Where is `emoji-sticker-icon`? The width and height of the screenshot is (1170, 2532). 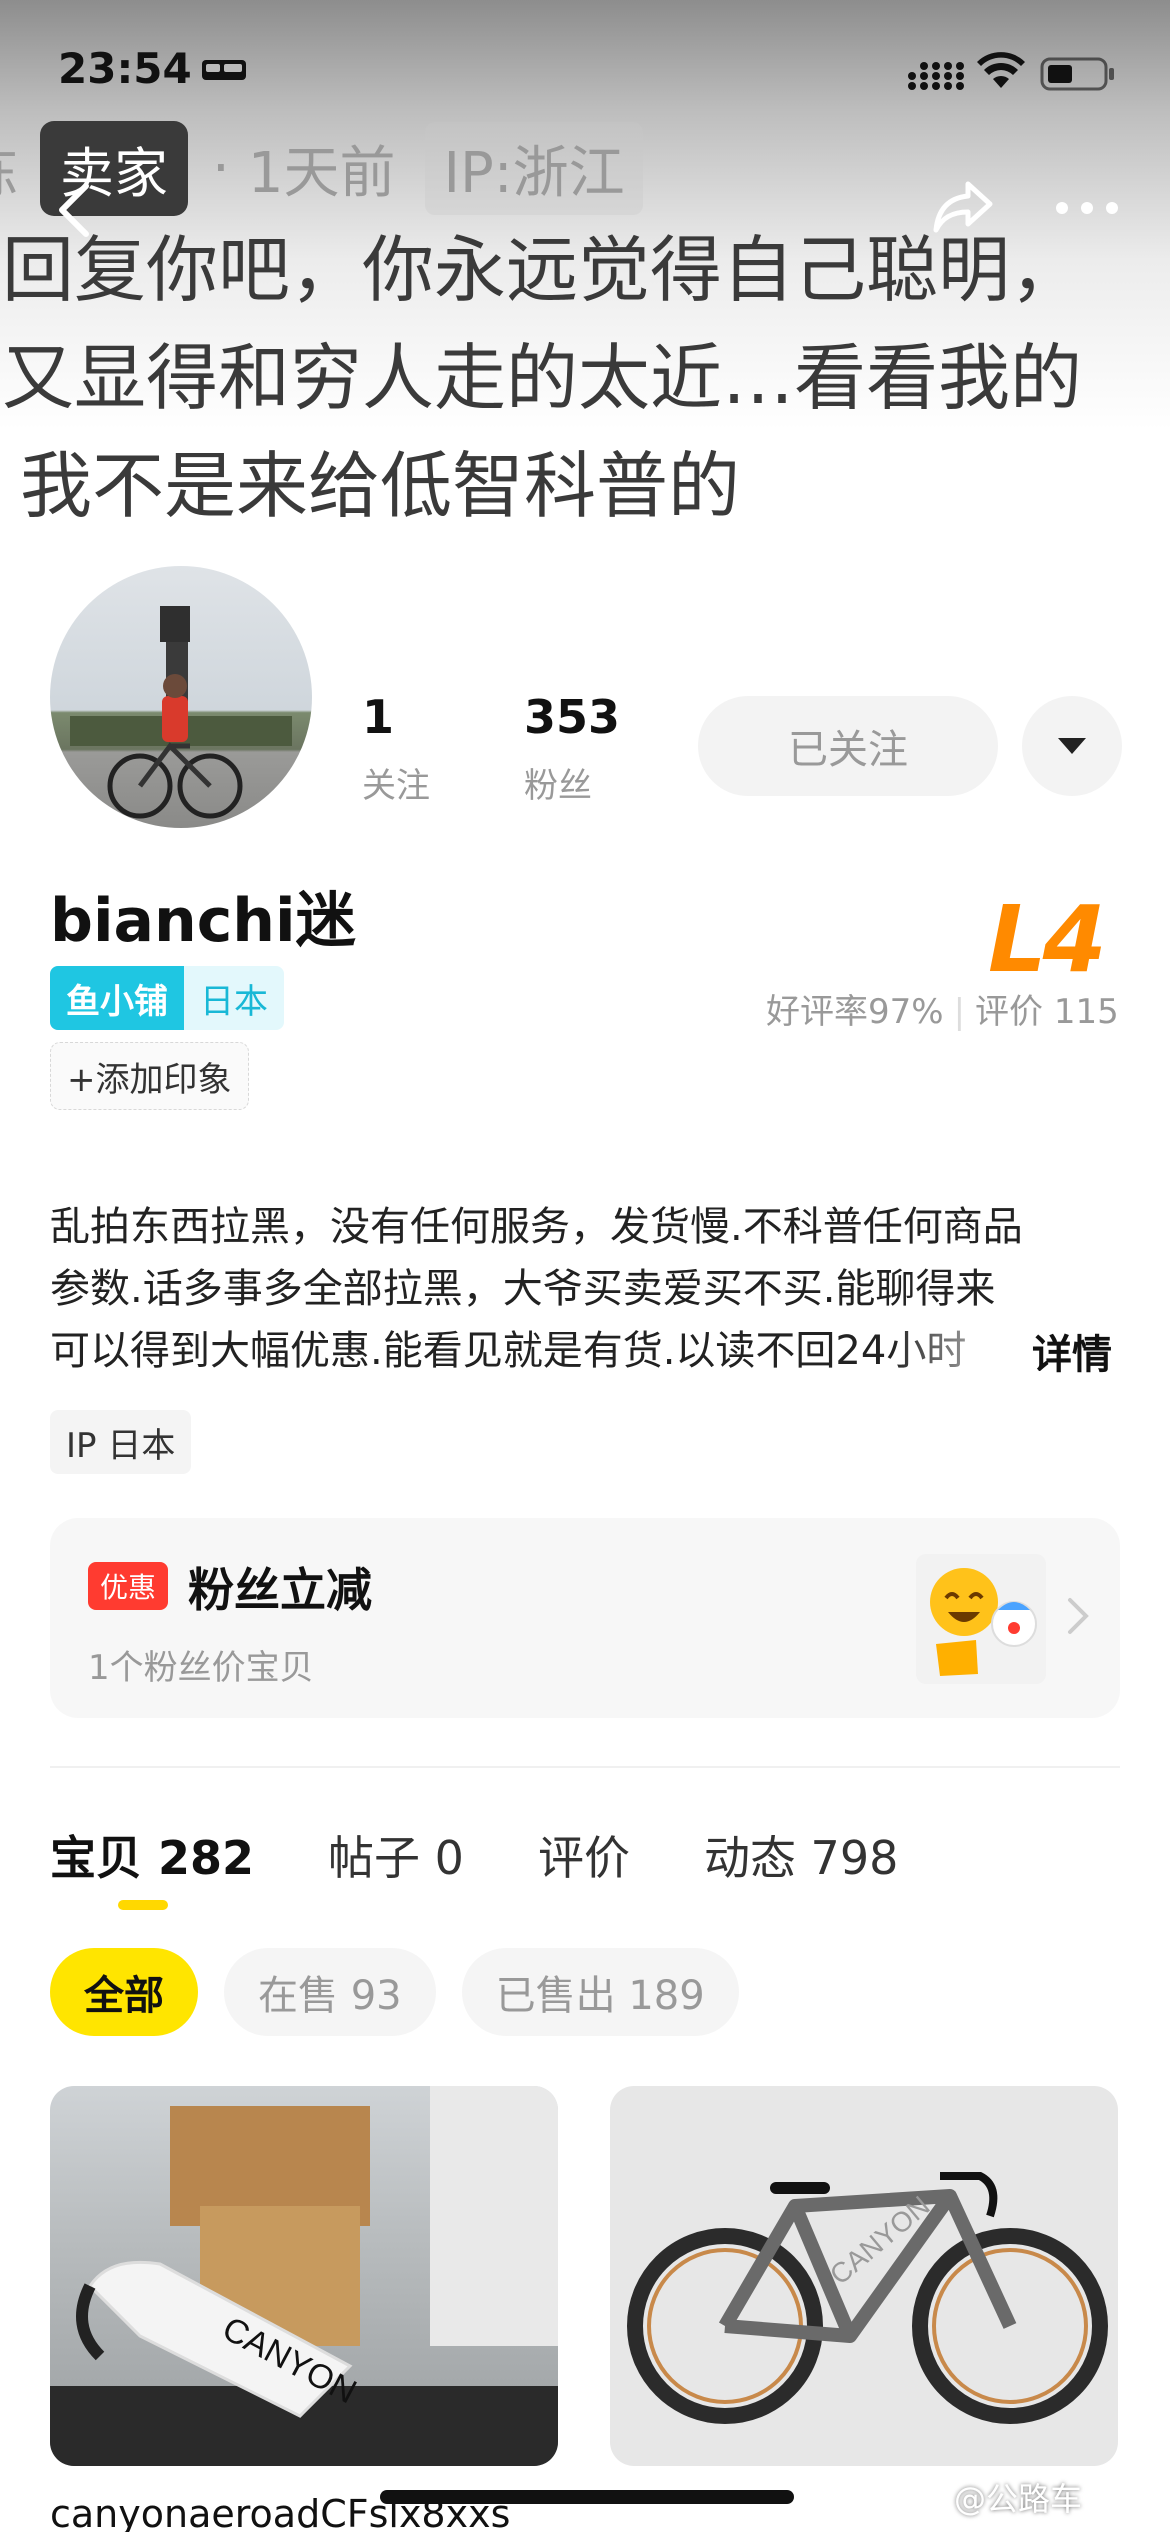 emoji-sticker-icon is located at coordinates (981, 1619).